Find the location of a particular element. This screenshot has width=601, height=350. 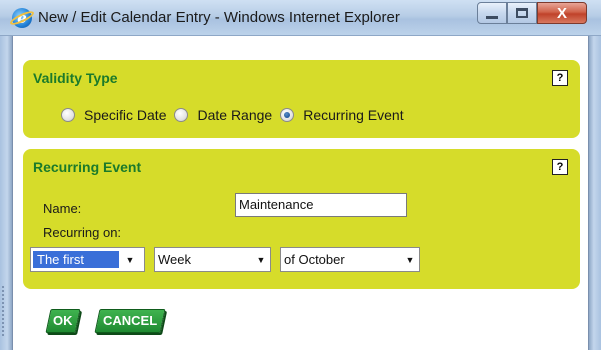

radio-specific-date-label: Specific Date is located at coordinates (125, 115).